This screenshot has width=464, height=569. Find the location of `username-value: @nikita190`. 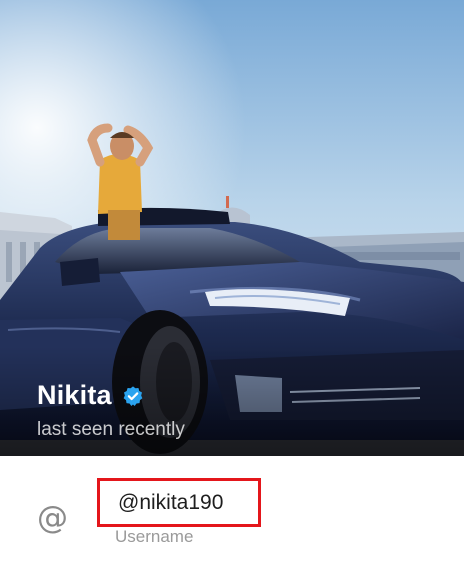

username-value: @nikita190 is located at coordinates (179, 502).